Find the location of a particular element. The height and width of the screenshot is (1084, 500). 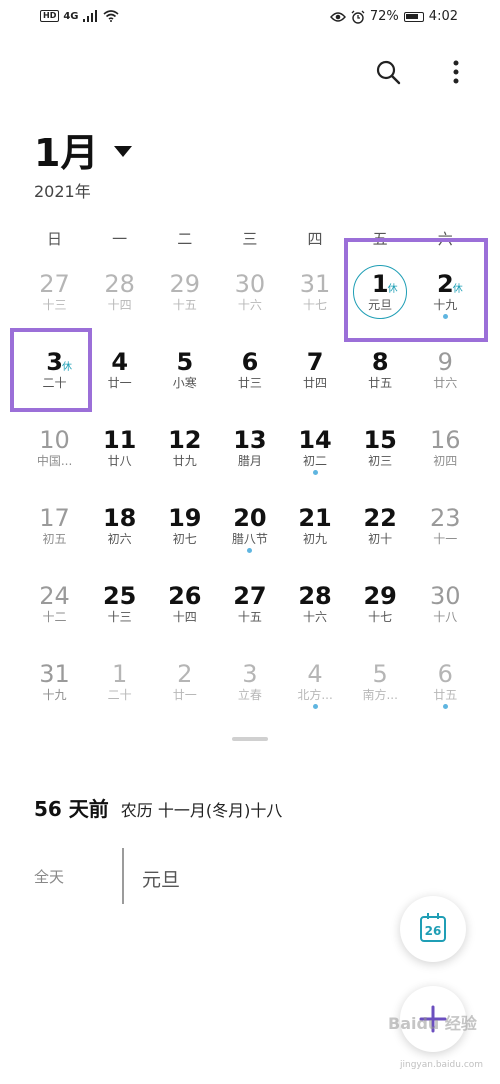

day-number: 31 is located at coordinates (315, 284).